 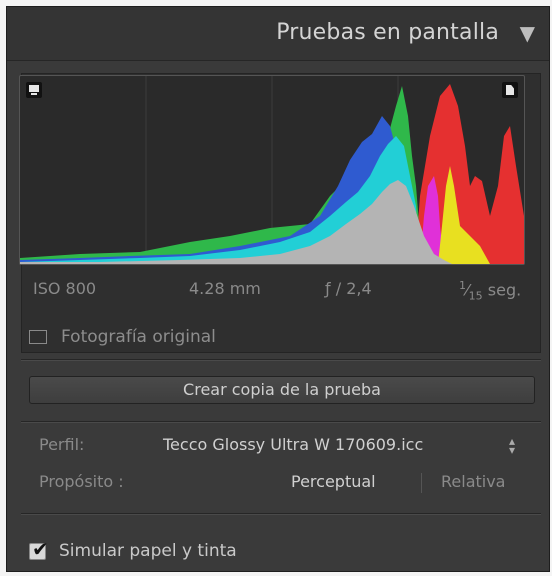 I want to click on profile-select: Tecco Glossy Ultra W 170609.icc, so click(x=293, y=444).